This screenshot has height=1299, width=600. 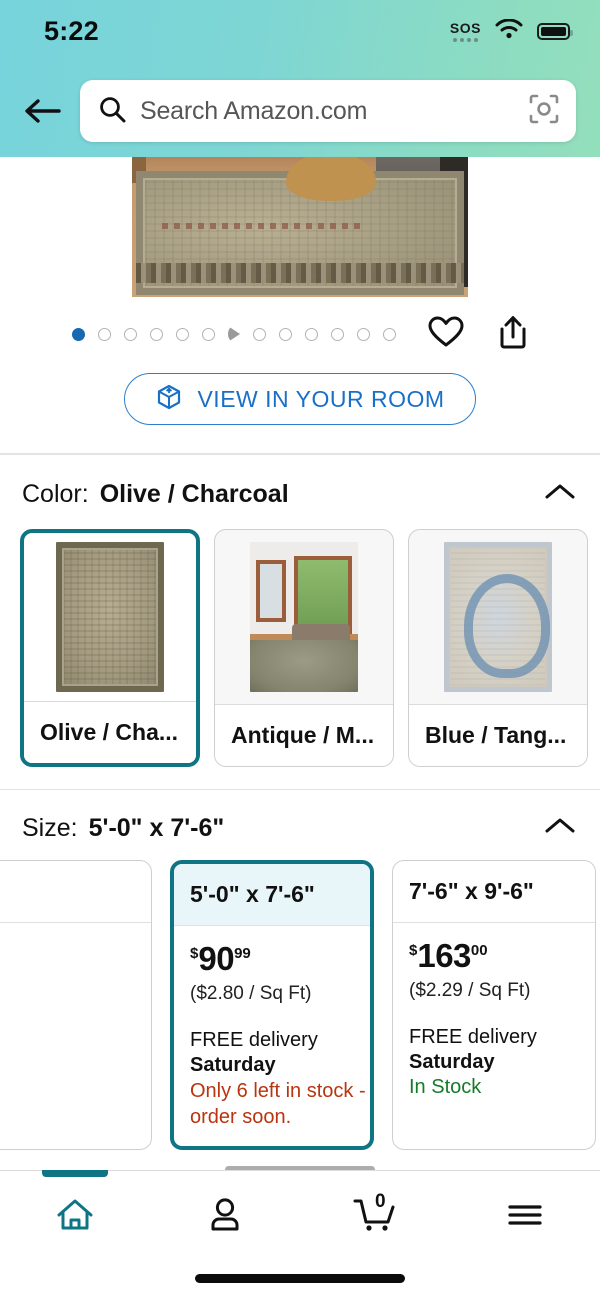 What do you see at coordinates (470, 990) in the screenshot?
I see `size-option-unit-price: ($2.29 / Sq Ft)` at bounding box center [470, 990].